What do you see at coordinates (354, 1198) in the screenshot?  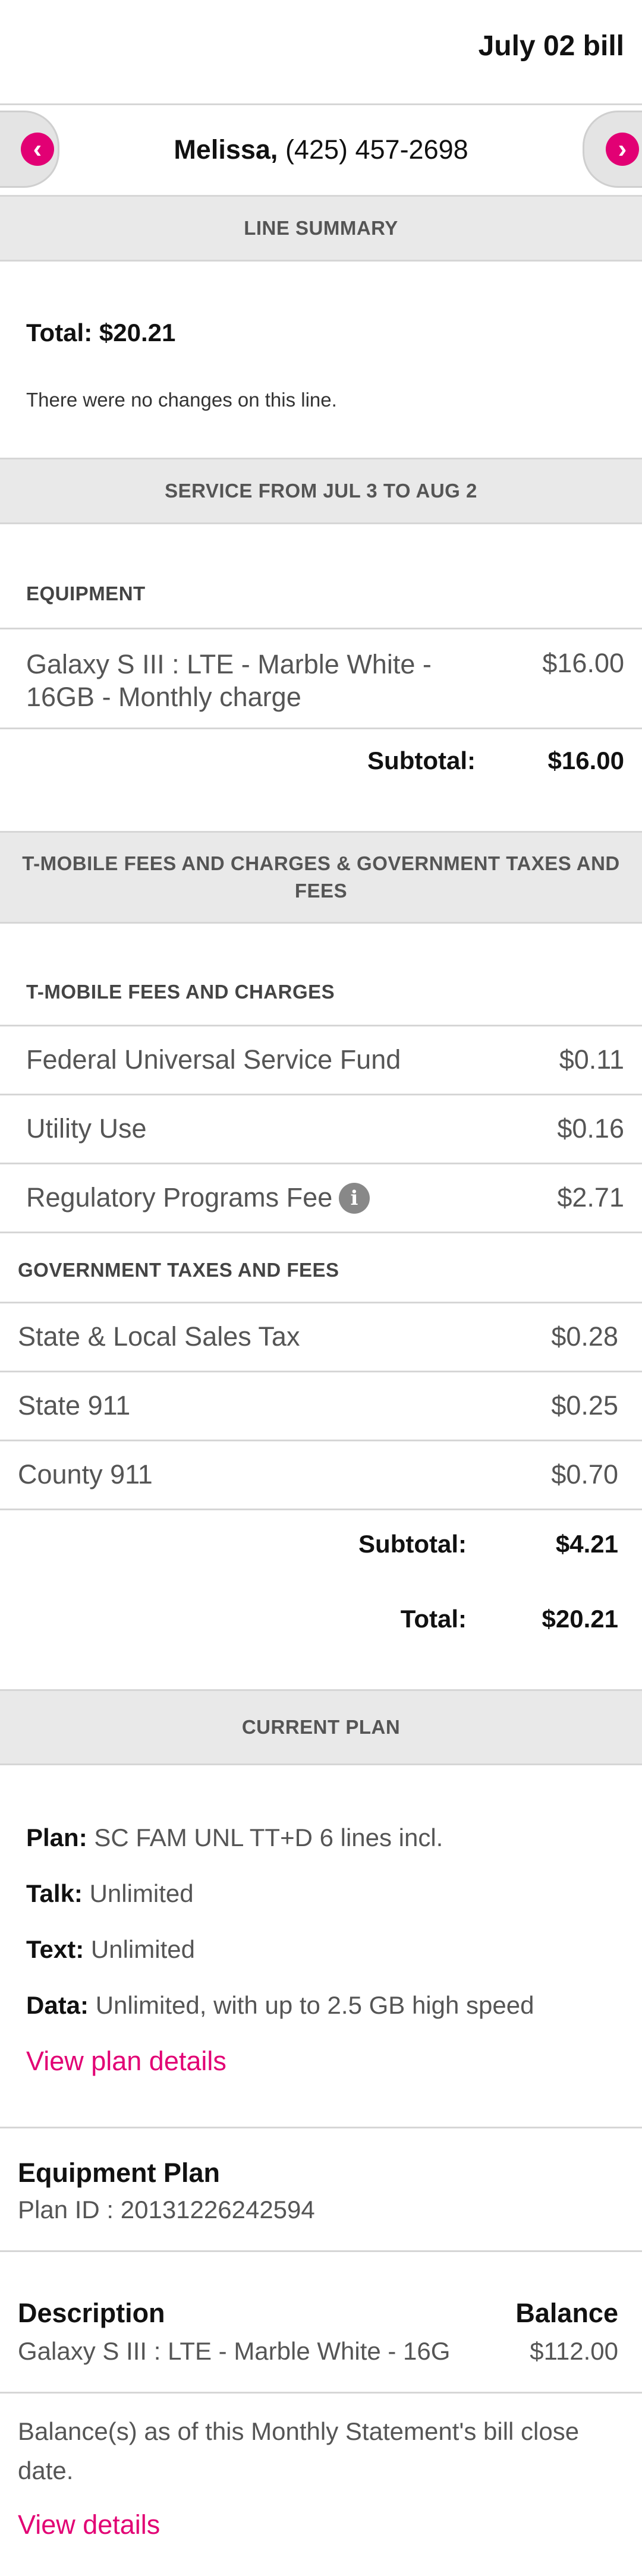 I see `info-icon: i` at bounding box center [354, 1198].